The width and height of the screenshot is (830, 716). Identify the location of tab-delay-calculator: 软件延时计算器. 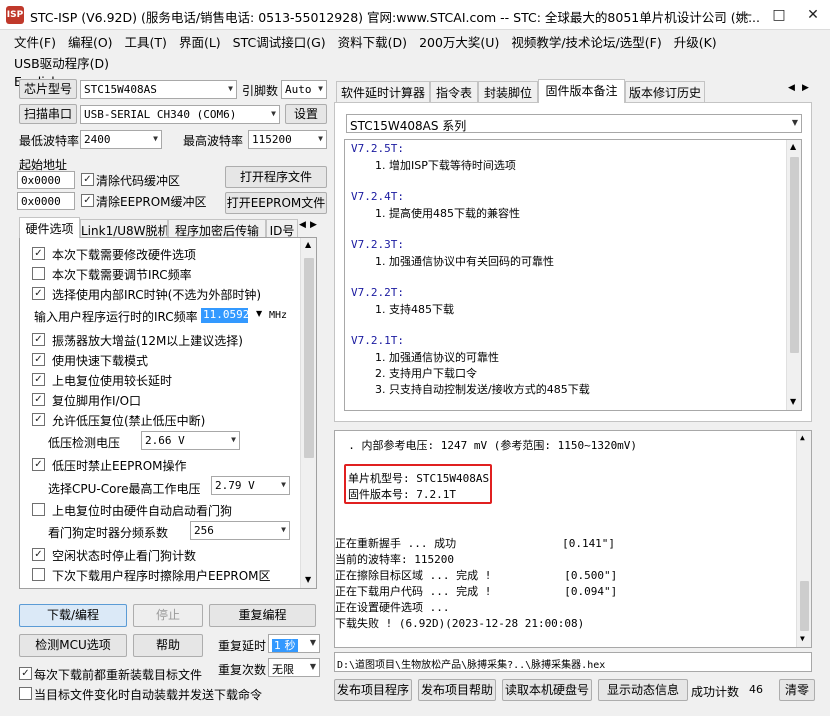
(383, 91).